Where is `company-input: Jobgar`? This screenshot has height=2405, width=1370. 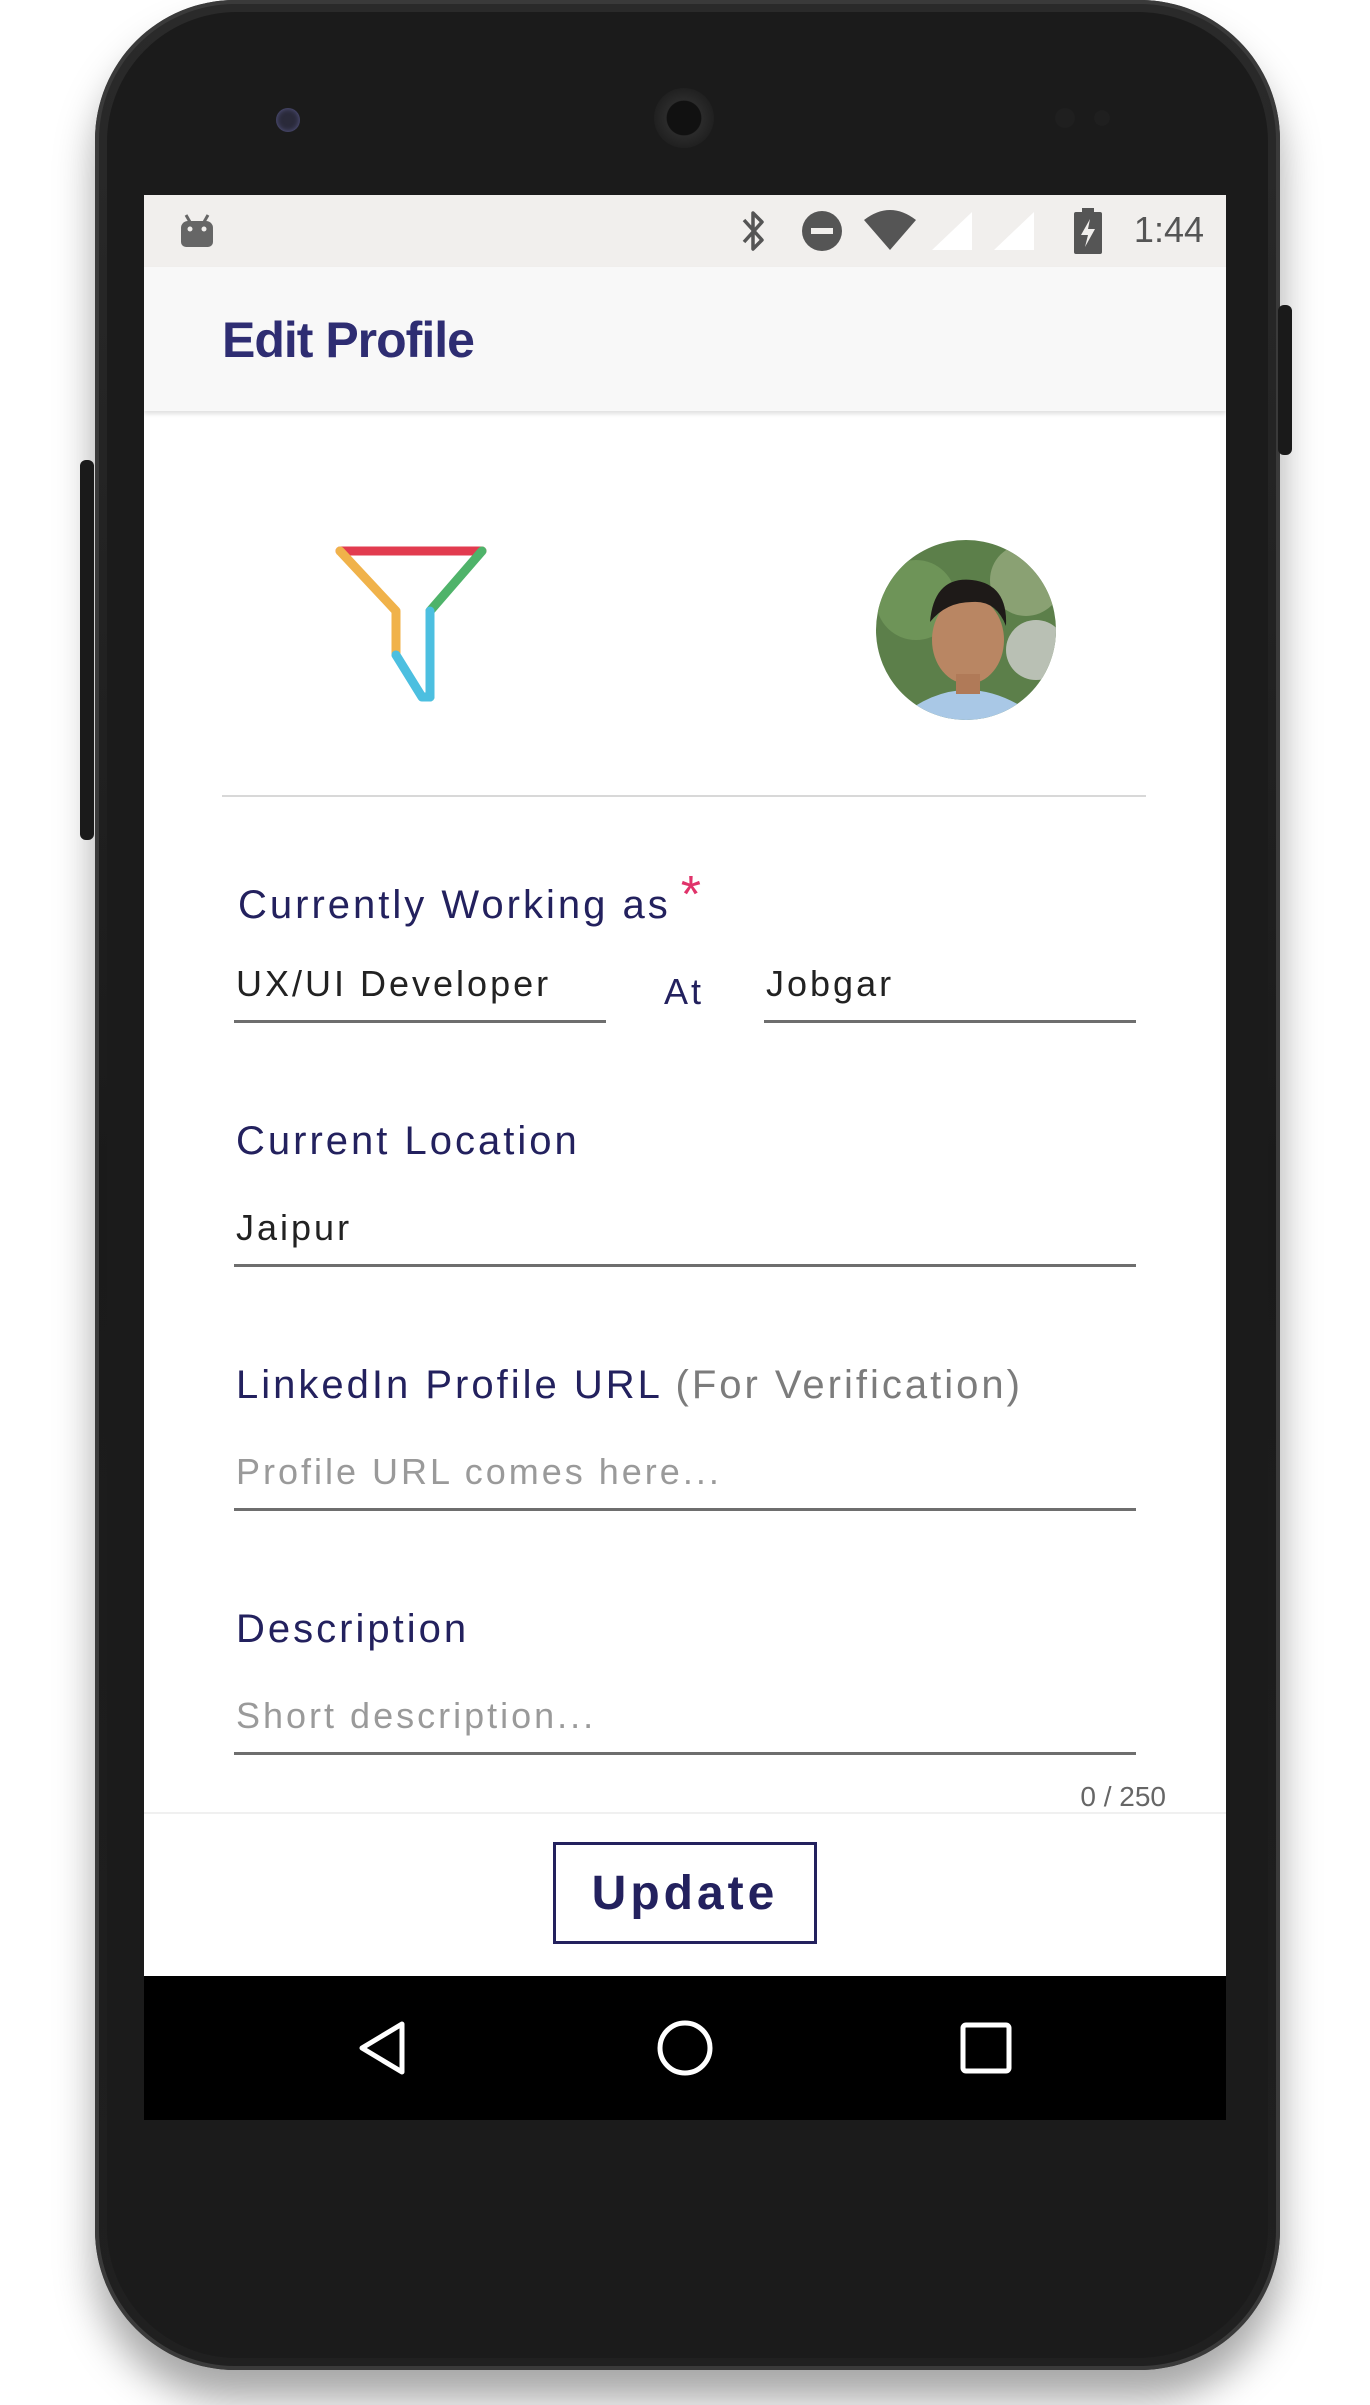 company-input: Jobgar is located at coordinates (950, 993).